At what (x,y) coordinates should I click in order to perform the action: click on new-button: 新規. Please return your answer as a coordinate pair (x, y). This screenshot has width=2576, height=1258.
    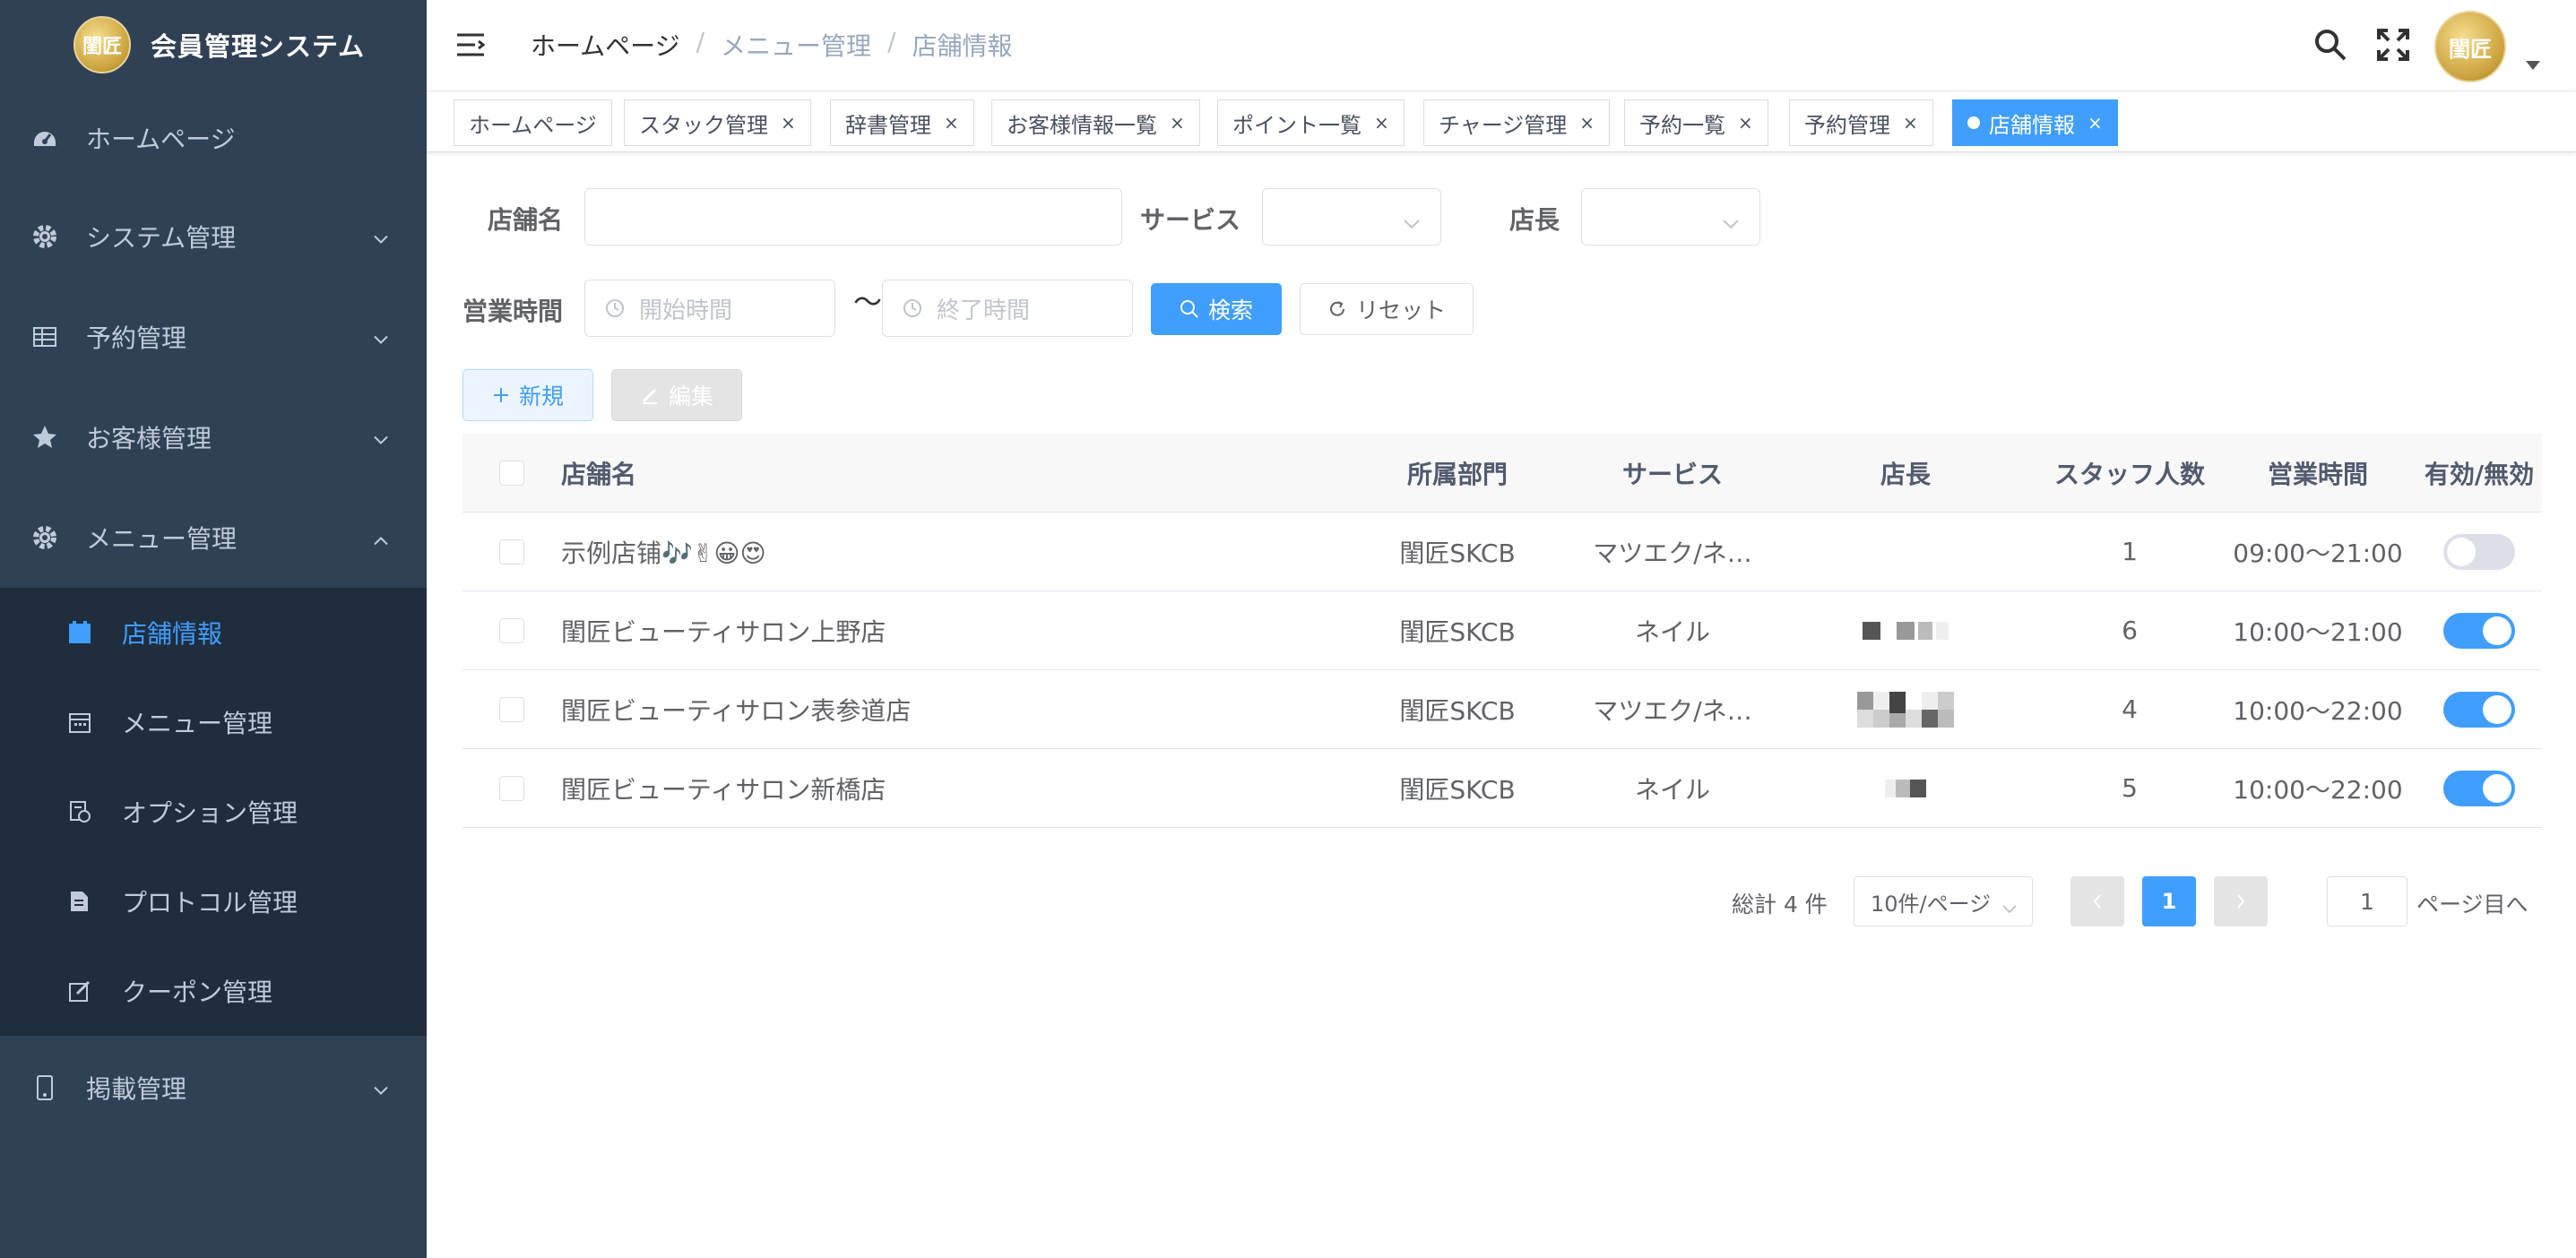
    Looking at the image, I should click on (527, 395).